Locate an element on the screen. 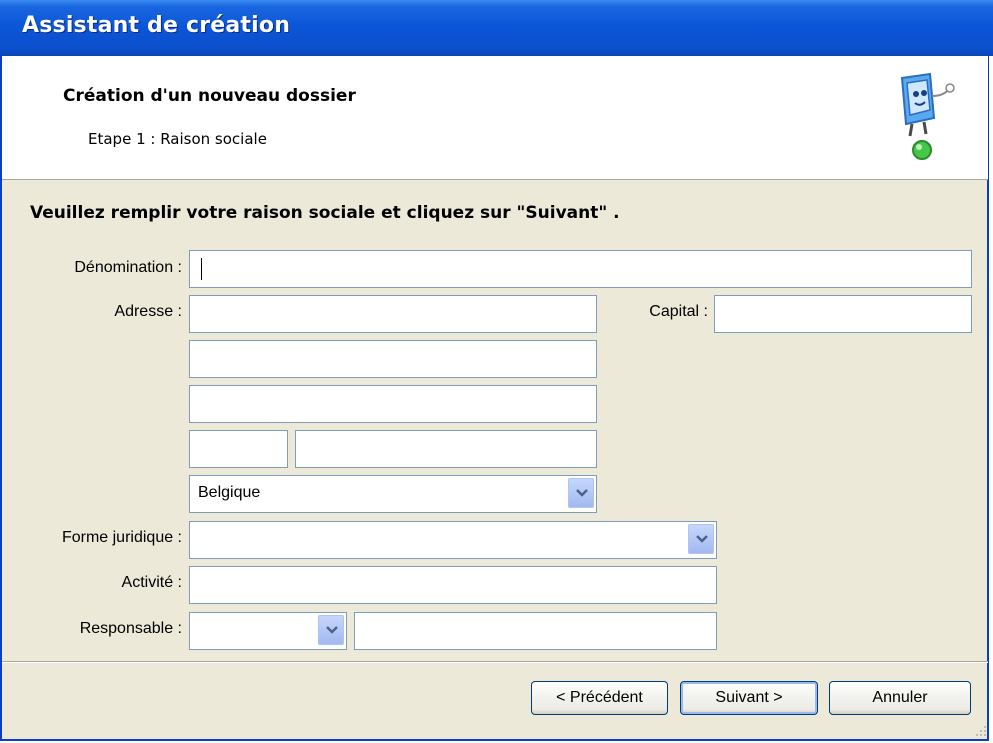 This screenshot has height=743, width=993. address-line2-input is located at coordinates (393, 359).